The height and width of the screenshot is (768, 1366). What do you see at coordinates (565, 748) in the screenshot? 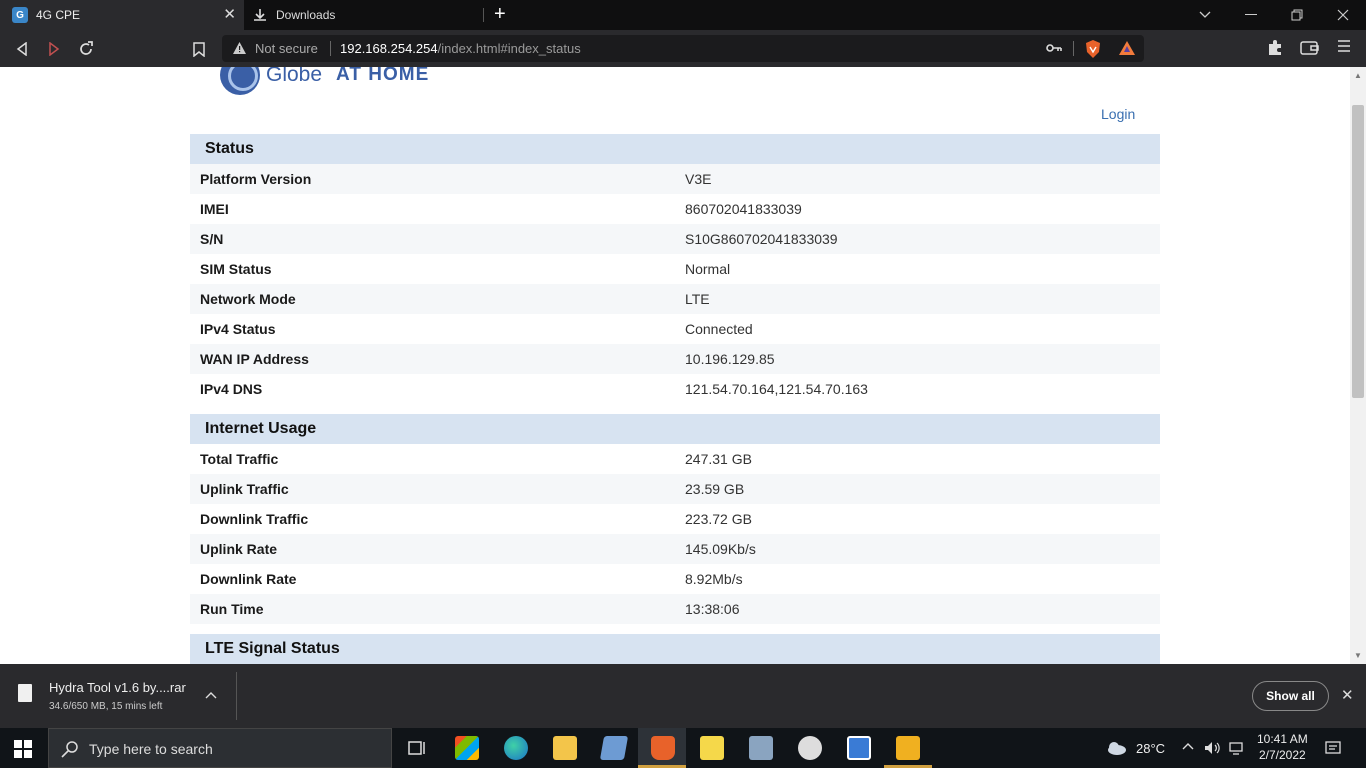
I see `file-explorer-icon` at bounding box center [565, 748].